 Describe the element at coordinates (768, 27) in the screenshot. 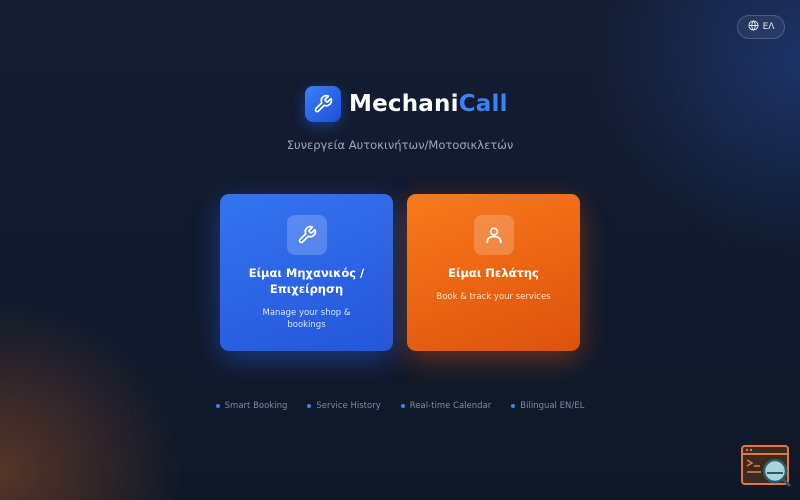

I see `language-label: ΕΛ` at that location.